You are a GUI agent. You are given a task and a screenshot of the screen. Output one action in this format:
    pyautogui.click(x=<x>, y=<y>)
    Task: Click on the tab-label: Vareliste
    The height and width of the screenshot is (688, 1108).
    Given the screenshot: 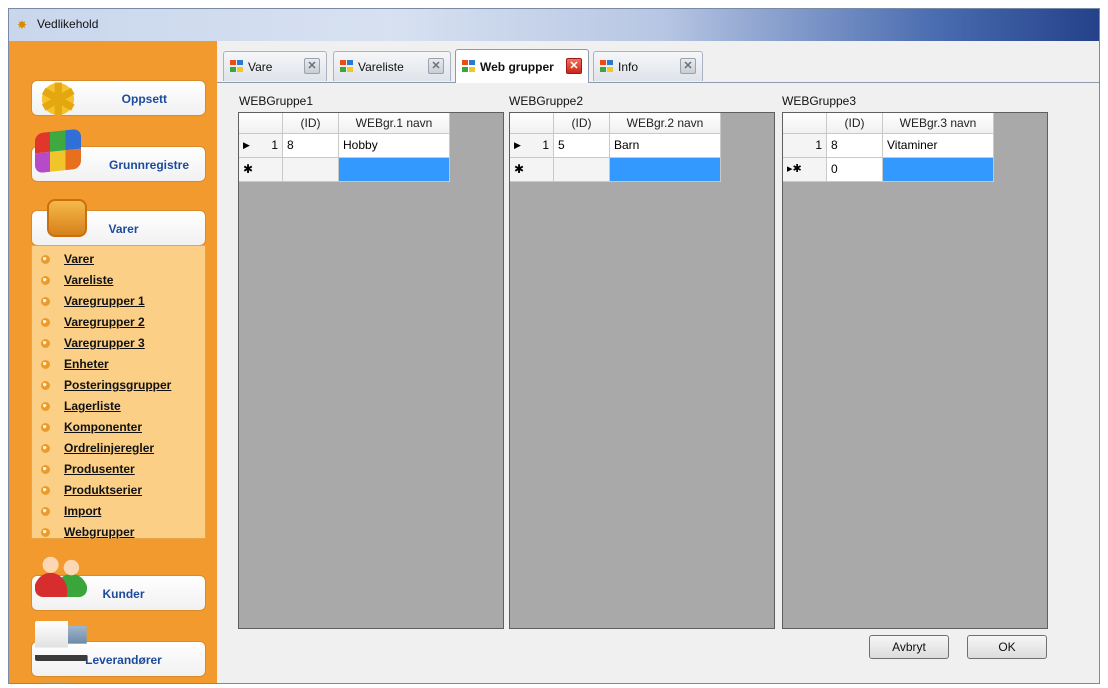 What is the action you would take?
    pyautogui.click(x=381, y=67)
    